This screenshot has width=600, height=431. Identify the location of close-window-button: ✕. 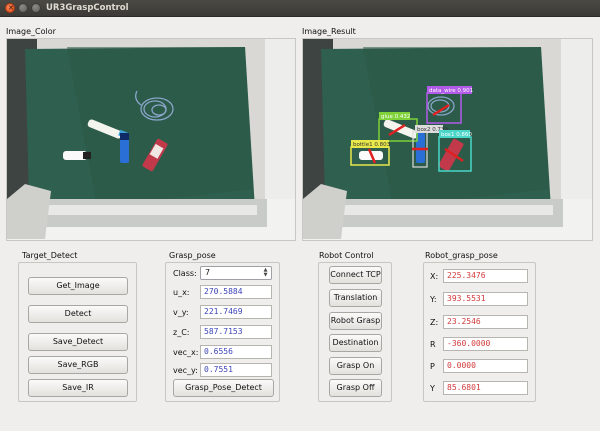
(10, 8).